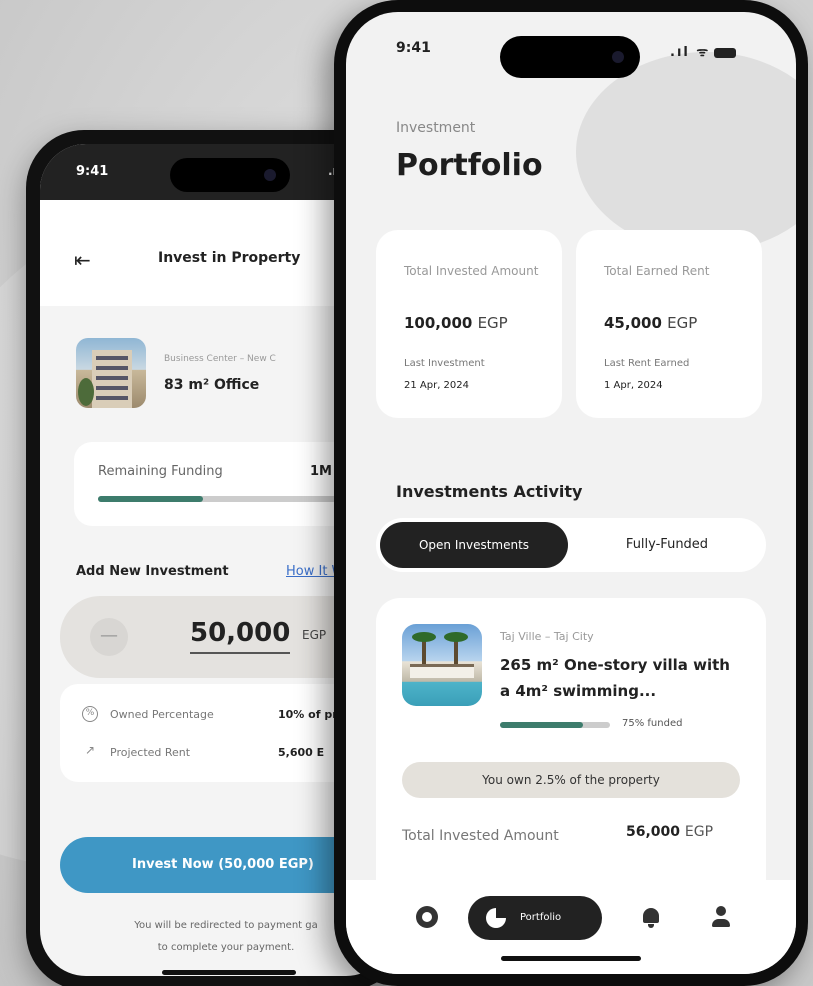 The height and width of the screenshot is (986, 813). I want to click on redirect-note-line1: You will be redirected to payment ga, so click(226, 925).